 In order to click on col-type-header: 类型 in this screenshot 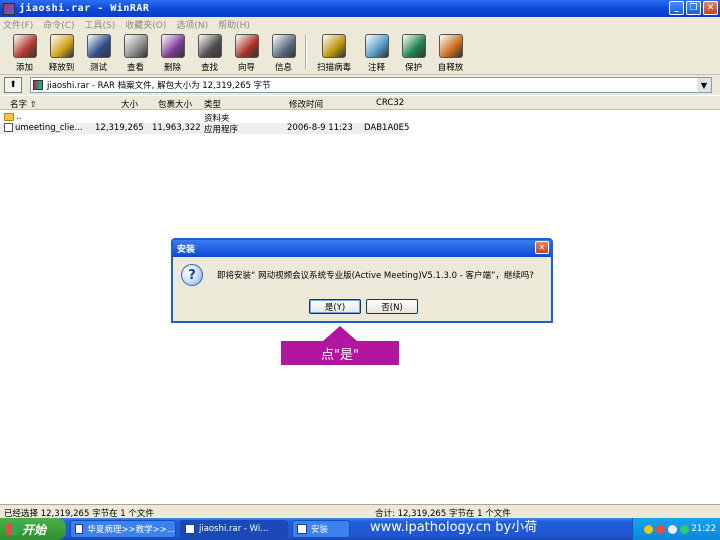, I will do `click(212, 104)`.